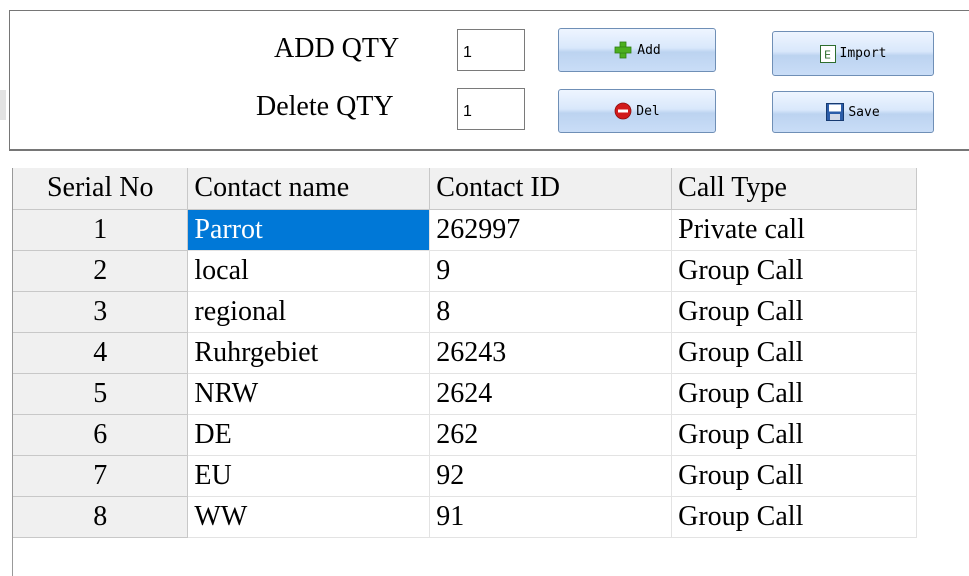 Image resolution: width=969 pixels, height=576 pixels. Describe the element at coordinates (309, 230) in the screenshot. I see `contact-name-cell: Parrot` at that location.